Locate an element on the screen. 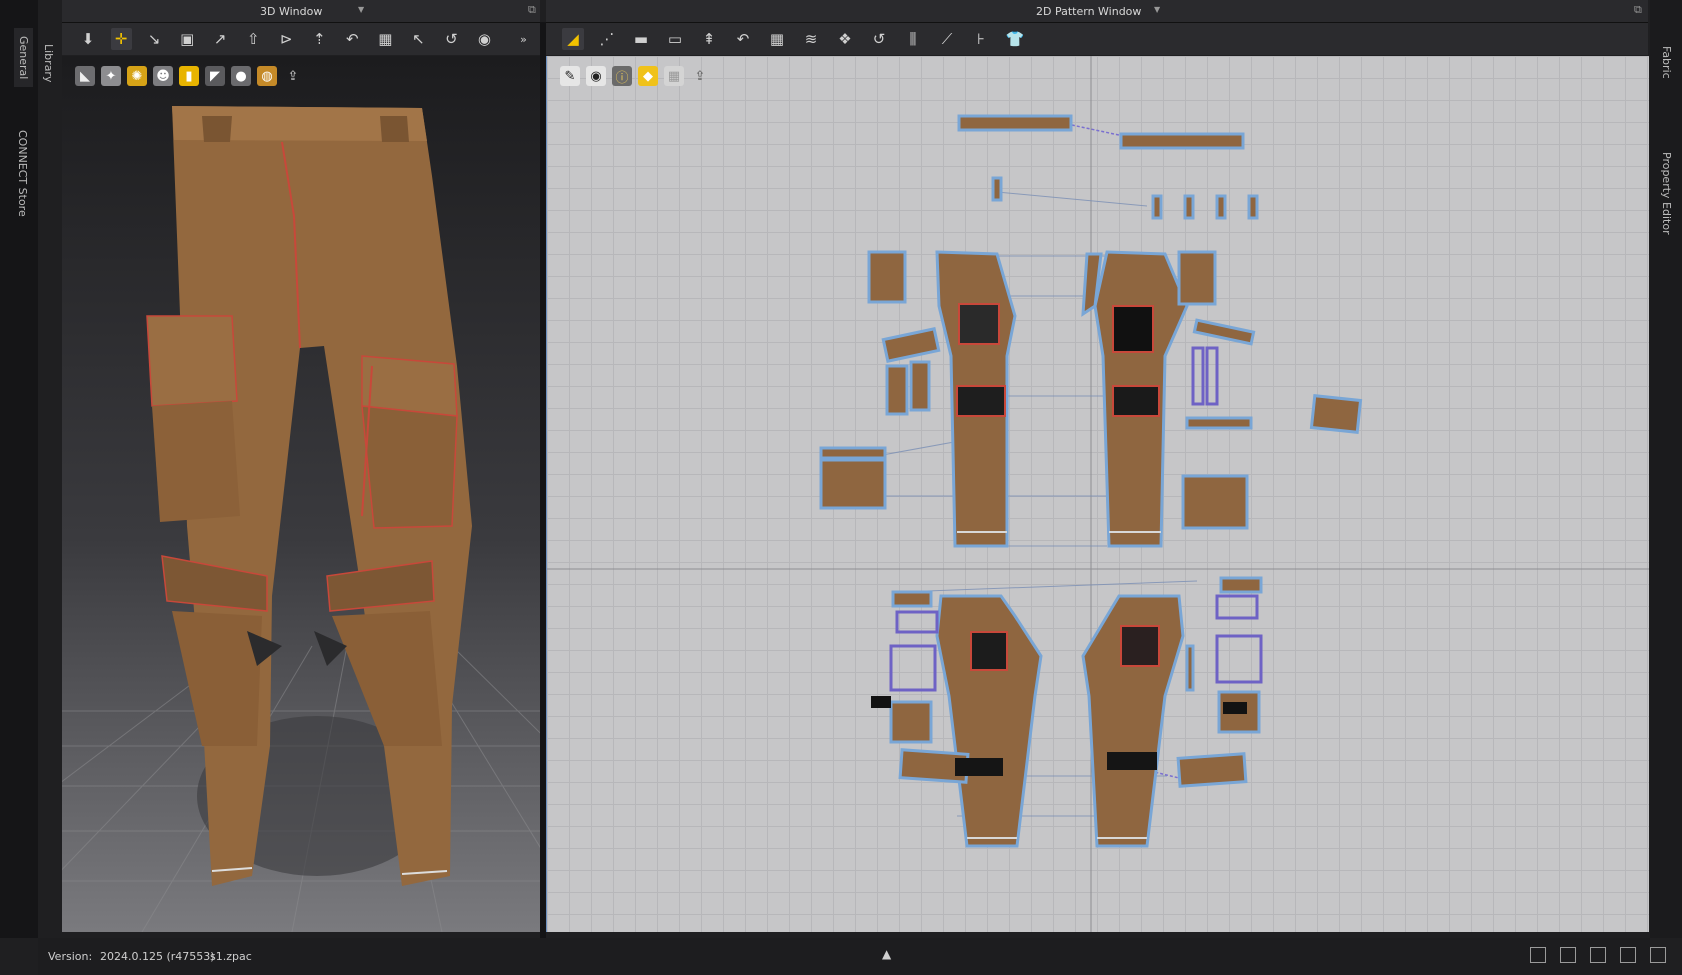 The height and width of the screenshot is (975, 1682). grid-pattern-icon: ▦ is located at coordinates (777, 39).